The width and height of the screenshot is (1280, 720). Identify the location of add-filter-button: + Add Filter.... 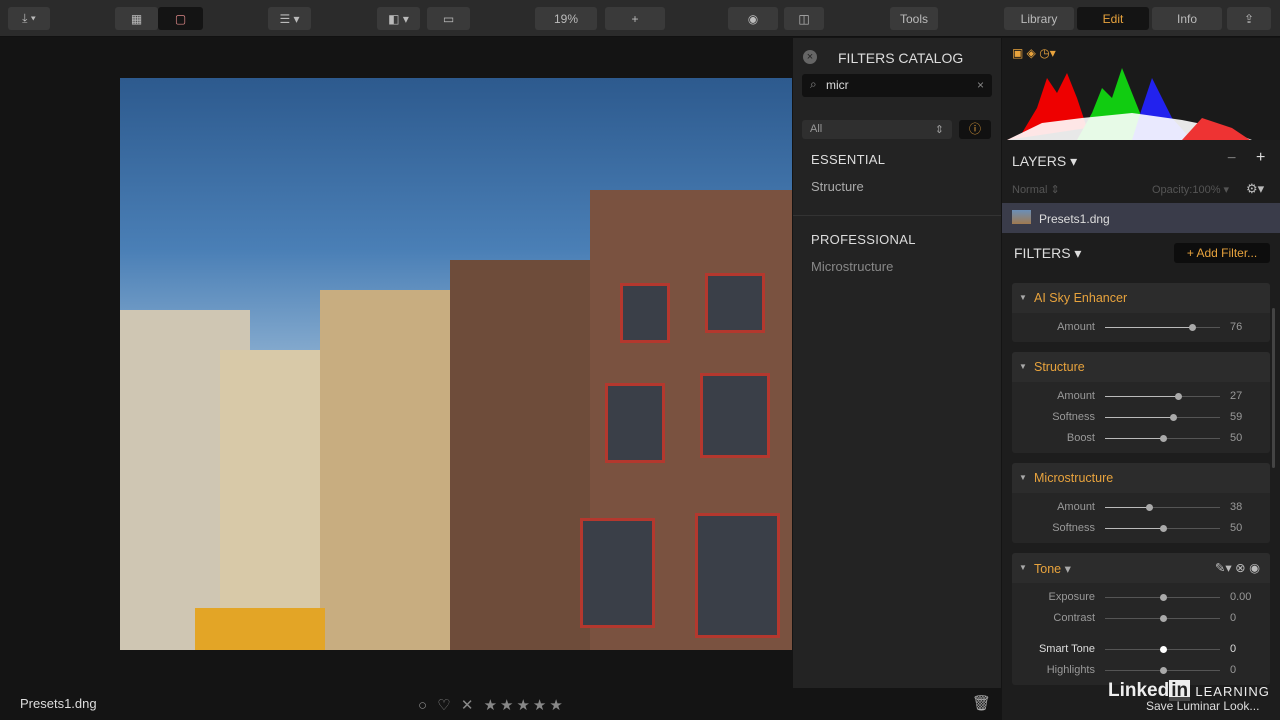
(1222, 253).